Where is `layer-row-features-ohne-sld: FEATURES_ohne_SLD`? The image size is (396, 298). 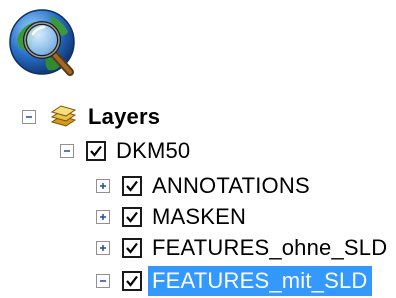
layer-row-features-ohne-sld: FEATURES_ohne_SLD is located at coordinates (241, 248).